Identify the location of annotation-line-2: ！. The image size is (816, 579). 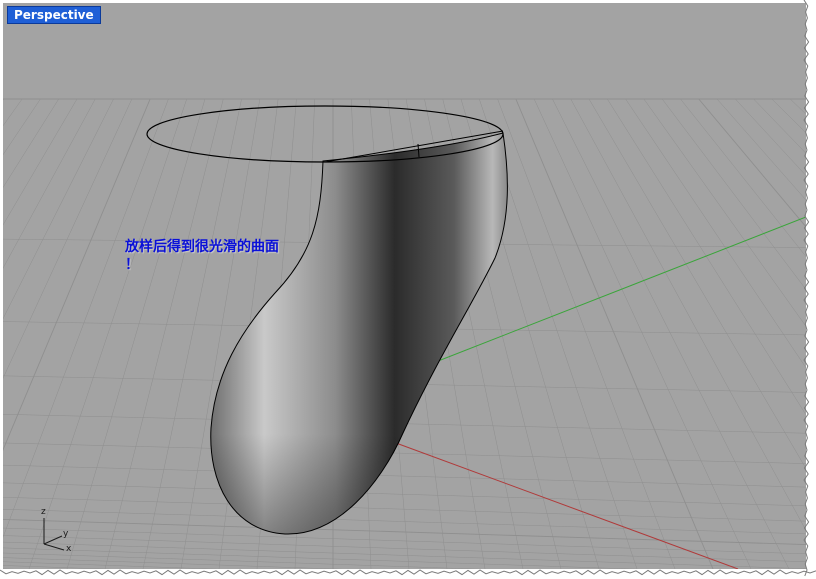
(132, 265).